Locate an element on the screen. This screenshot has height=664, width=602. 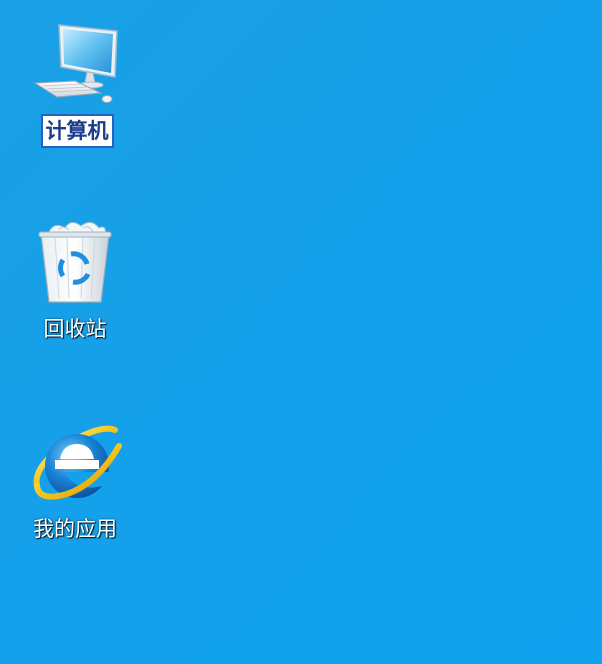
desktop-icon-my-apps: 我的应用 is located at coordinates (75, 479).